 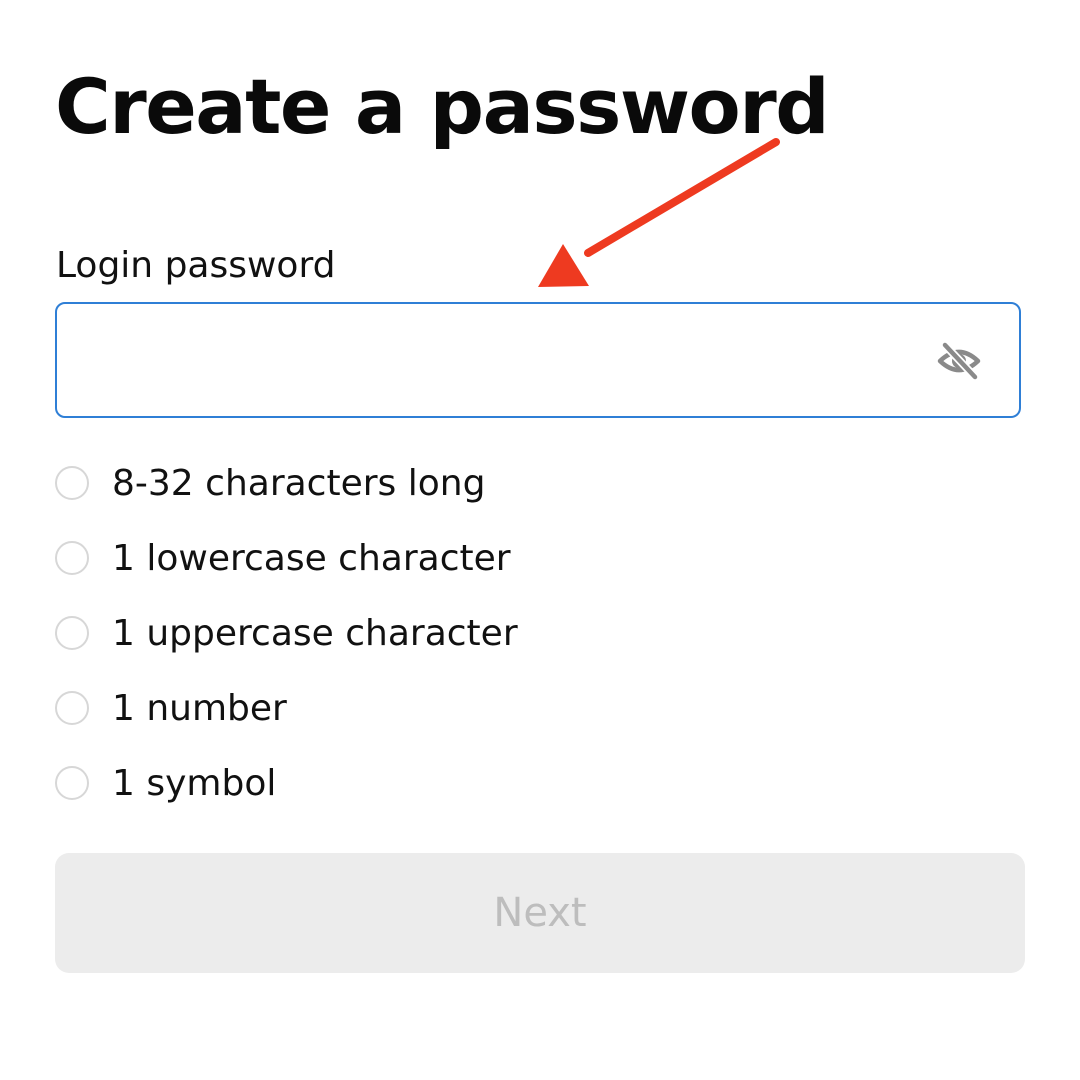 What do you see at coordinates (311, 558) in the screenshot?
I see `requirement-label: 1 lowercase character` at bounding box center [311, 558].